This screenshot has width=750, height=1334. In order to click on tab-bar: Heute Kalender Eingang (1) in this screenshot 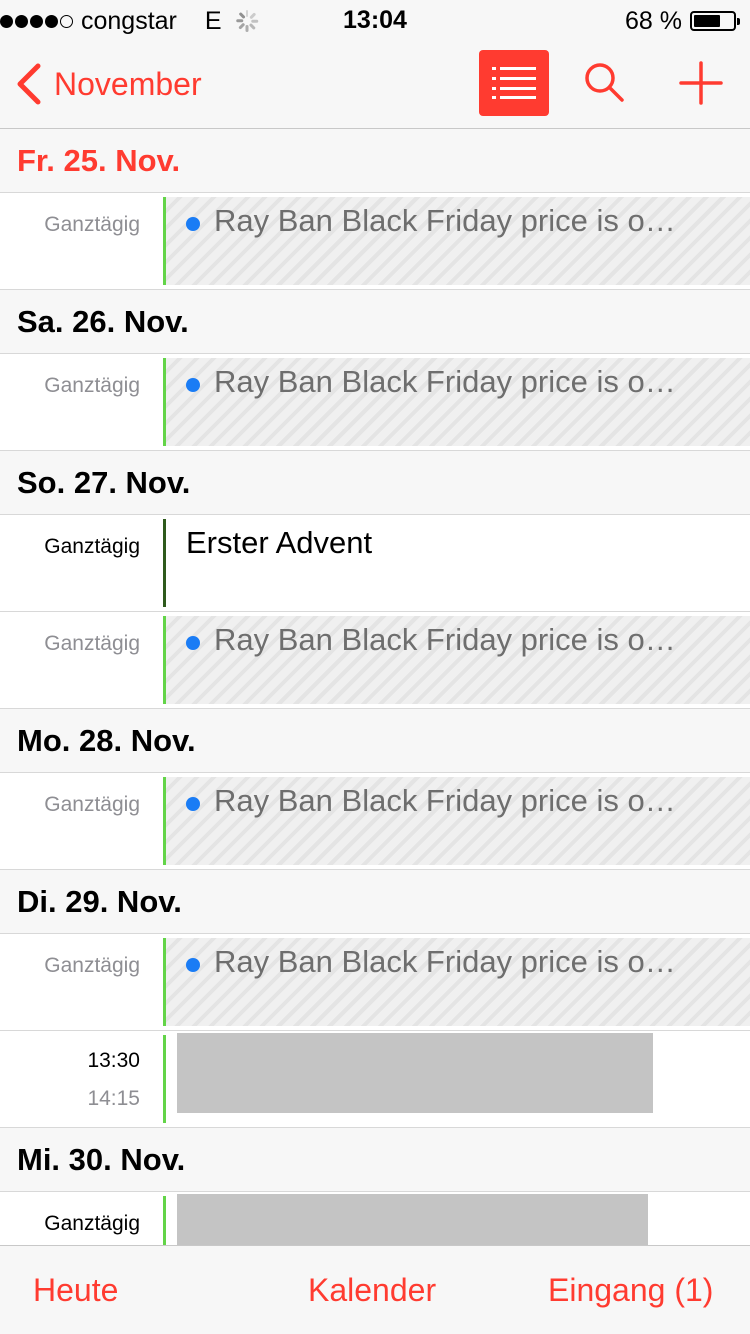, I will do `click(375, 1289)`.